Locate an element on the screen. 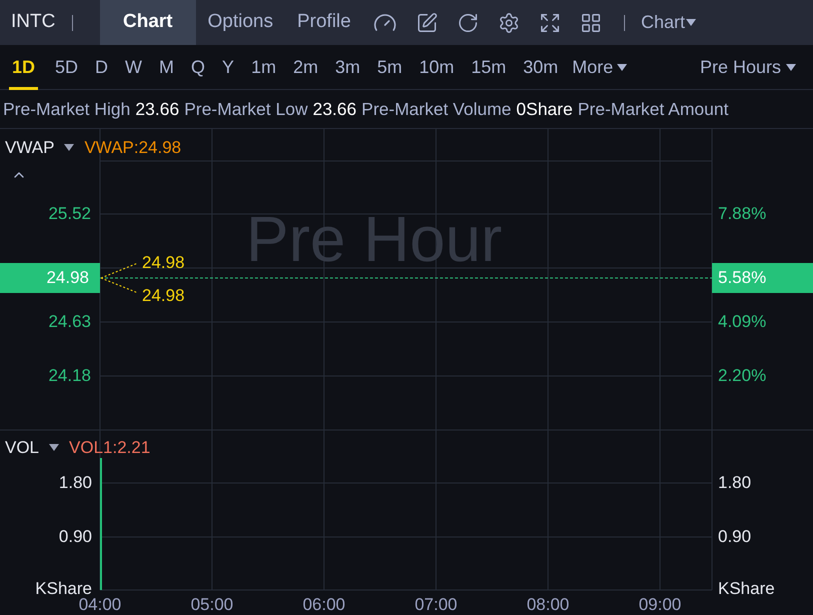 The image size is (813, 615). stat-label: Pre-Market Low is located at coordinates (246, 109).